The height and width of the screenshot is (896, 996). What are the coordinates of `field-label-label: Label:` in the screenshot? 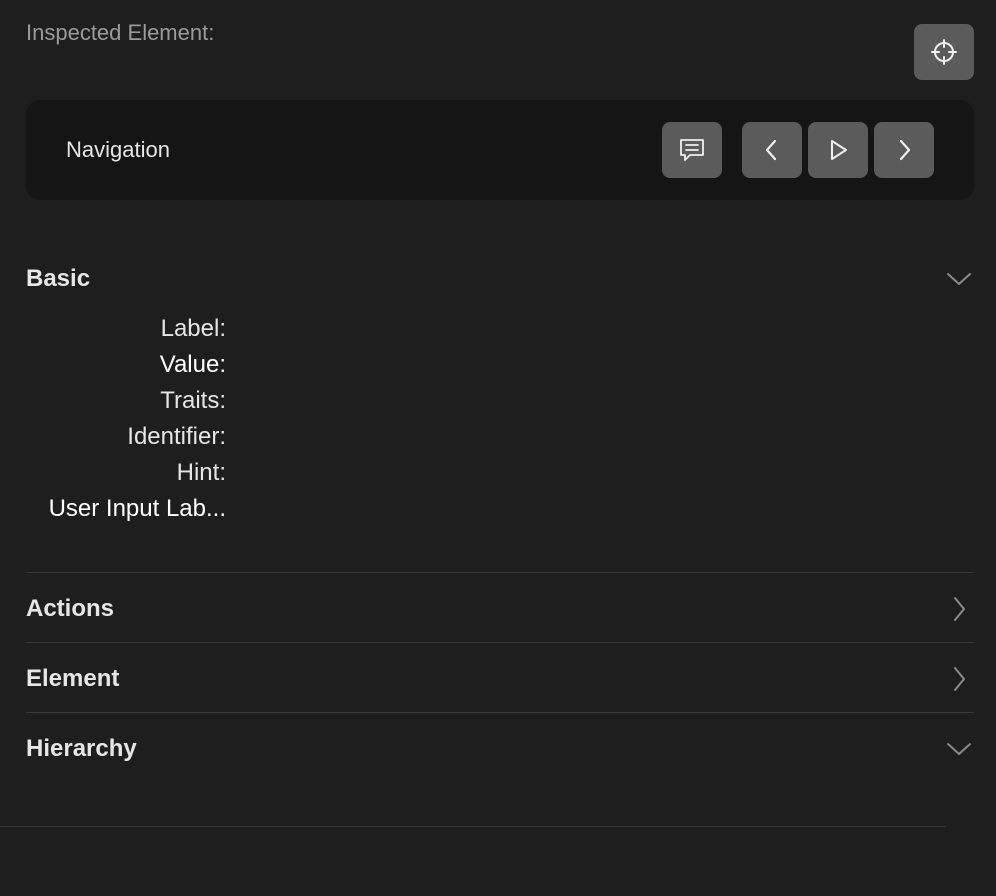 It's located at (193, 328).